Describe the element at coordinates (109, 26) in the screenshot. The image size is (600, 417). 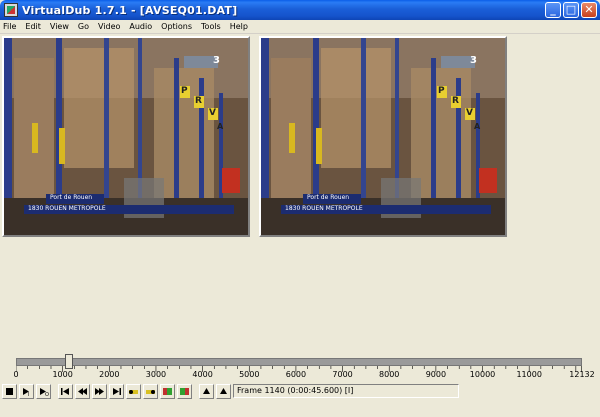
I see `menu-video: Video` at that location.